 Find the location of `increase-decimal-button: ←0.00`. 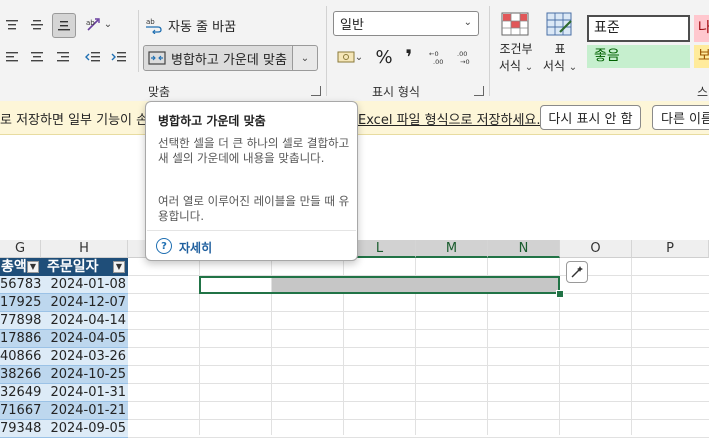

increase-decimal-button: ←0.00 is located at coordinates (439, 57).